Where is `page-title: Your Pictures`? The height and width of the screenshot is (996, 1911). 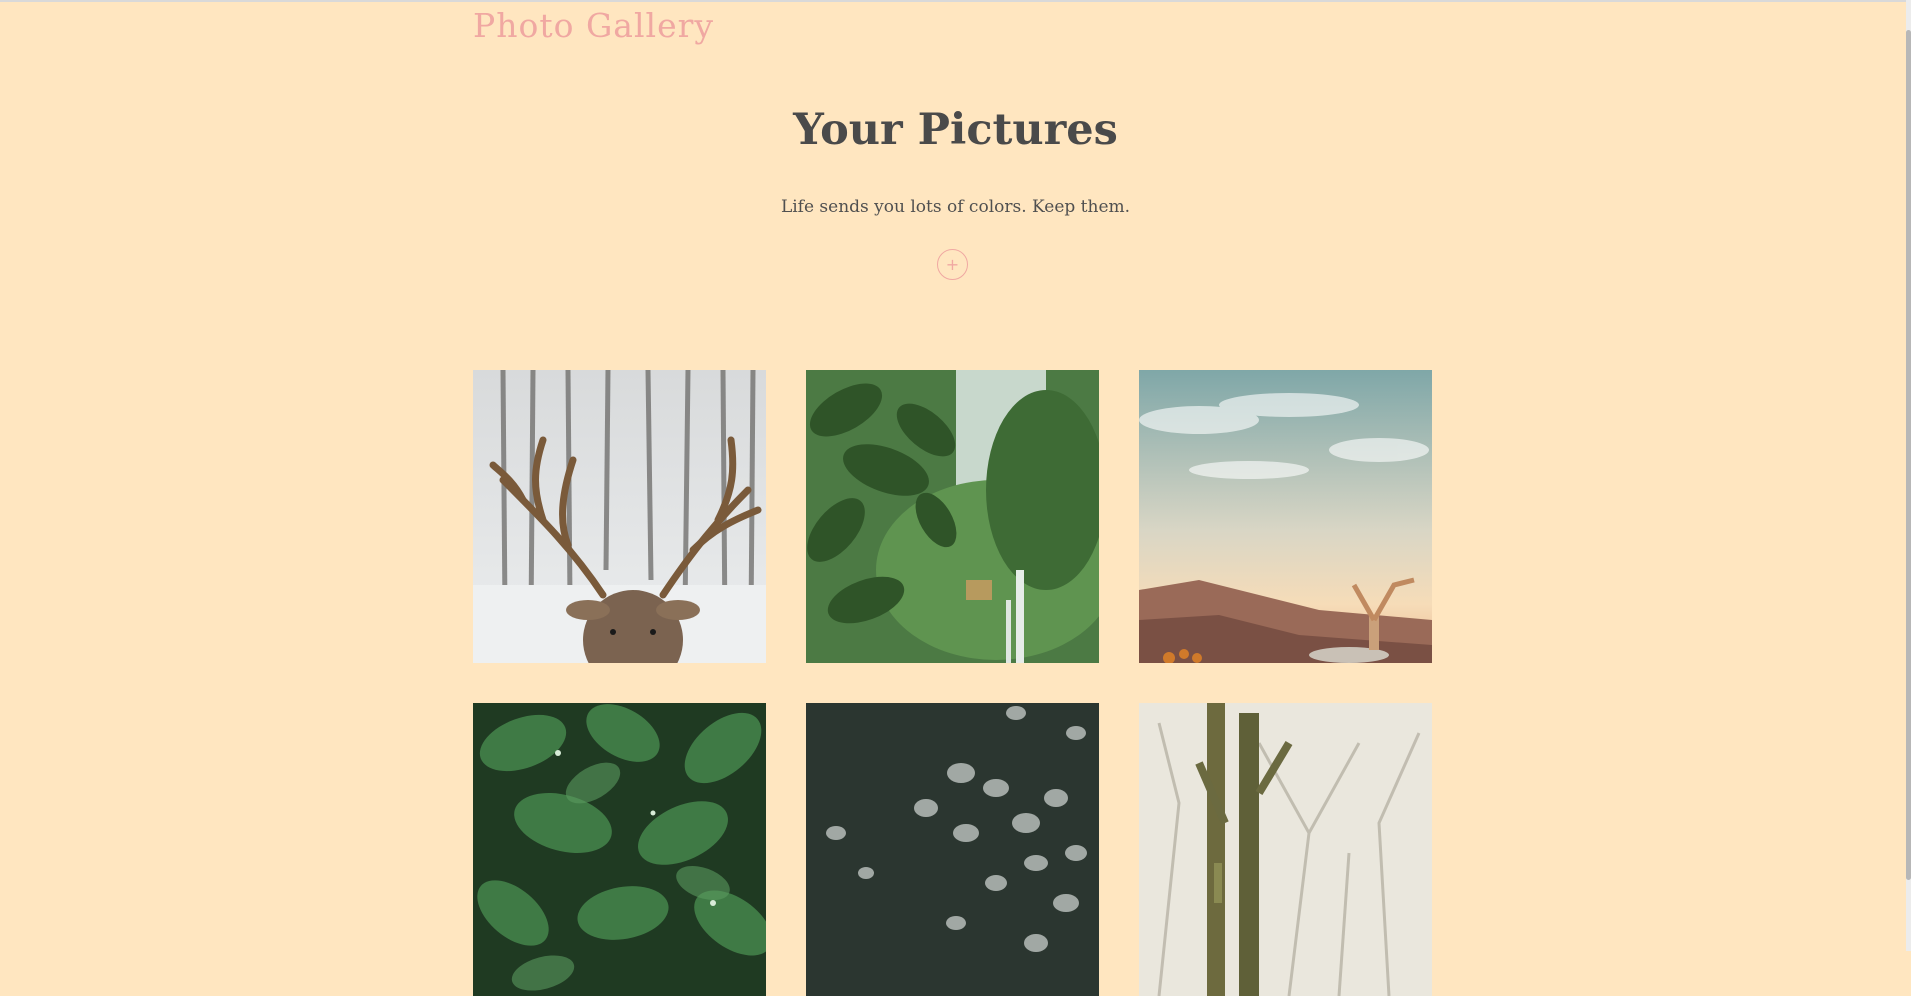 page-title: Your Pictures is located at coordinates (955, 130).